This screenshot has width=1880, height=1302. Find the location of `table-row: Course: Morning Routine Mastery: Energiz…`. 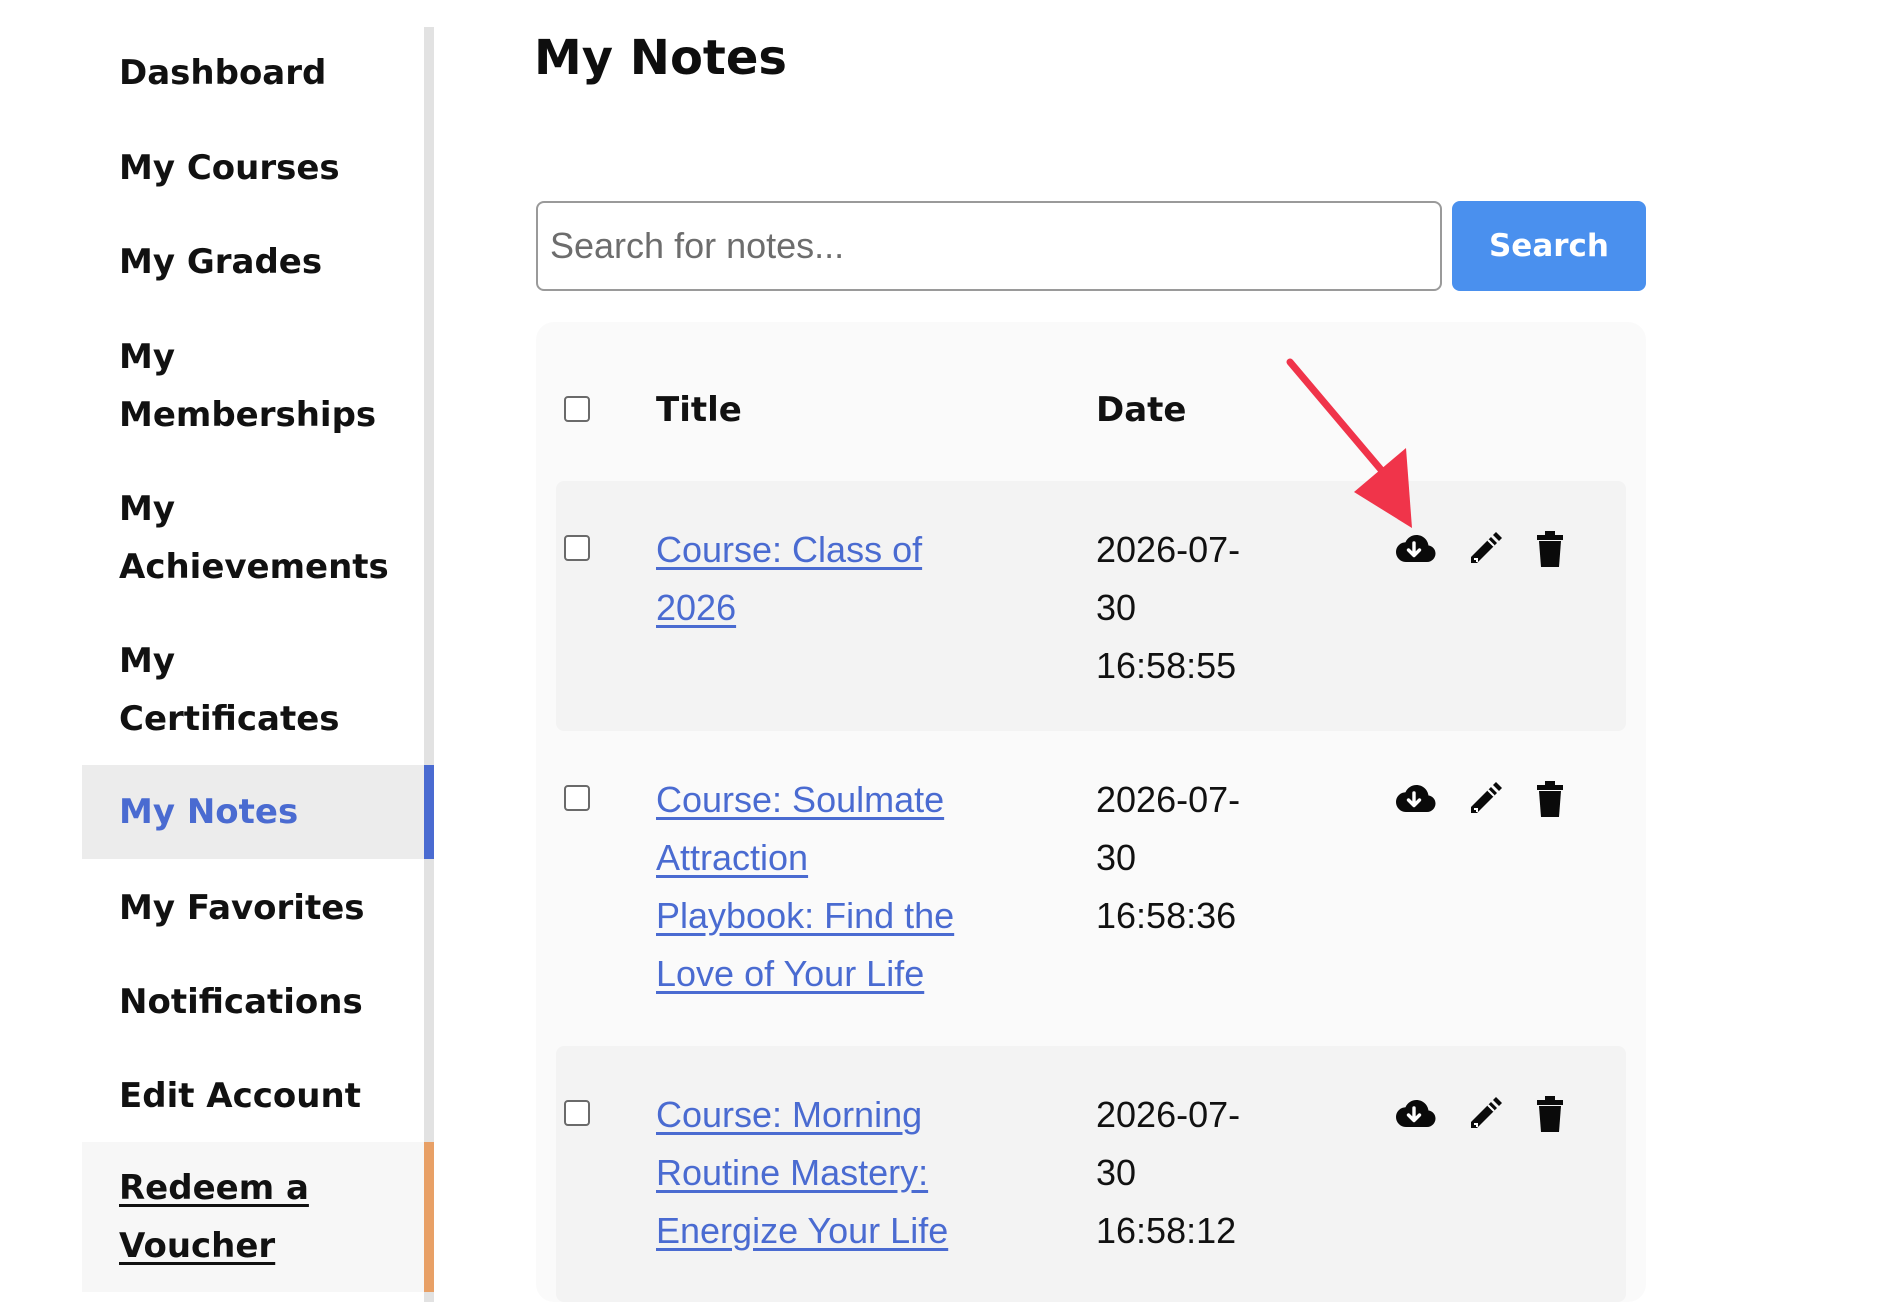

table-row: Course: Morning Routine Mastery: Energiz… is located at coordinates (1091, 1174).